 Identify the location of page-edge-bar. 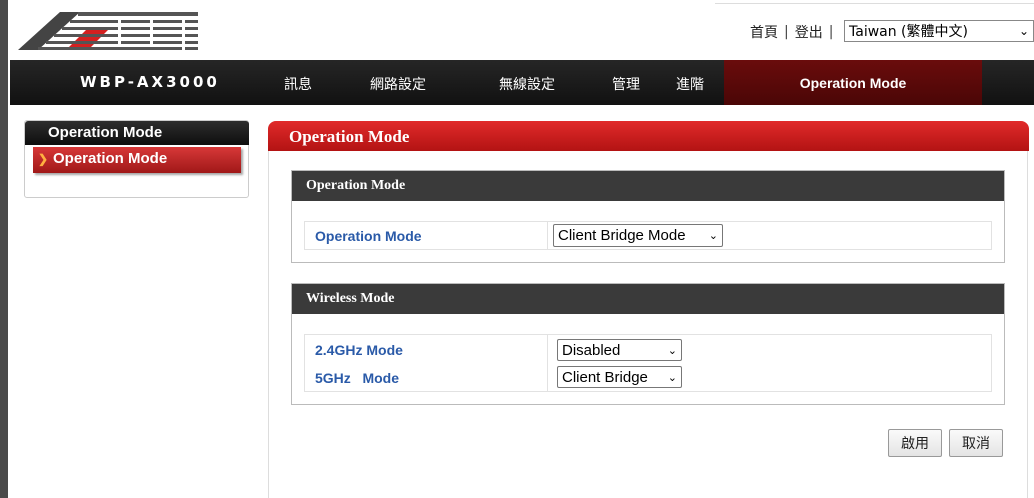
(4, 249).